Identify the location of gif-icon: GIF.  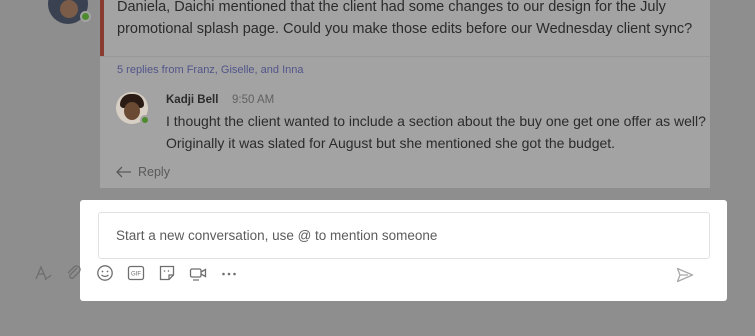
(136, 273).